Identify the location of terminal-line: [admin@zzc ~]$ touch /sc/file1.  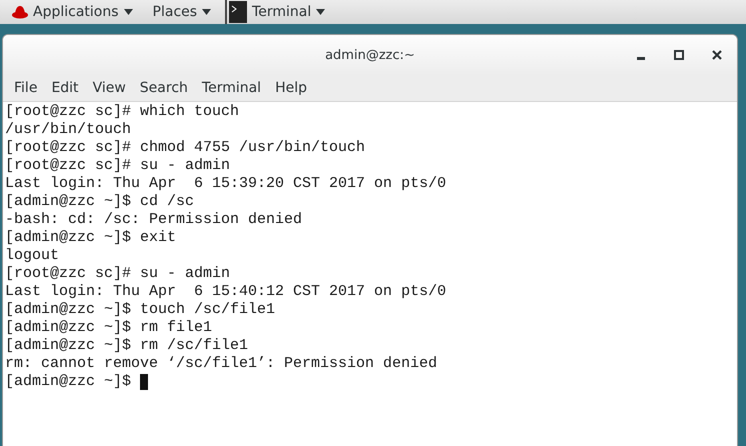
(140, 310).